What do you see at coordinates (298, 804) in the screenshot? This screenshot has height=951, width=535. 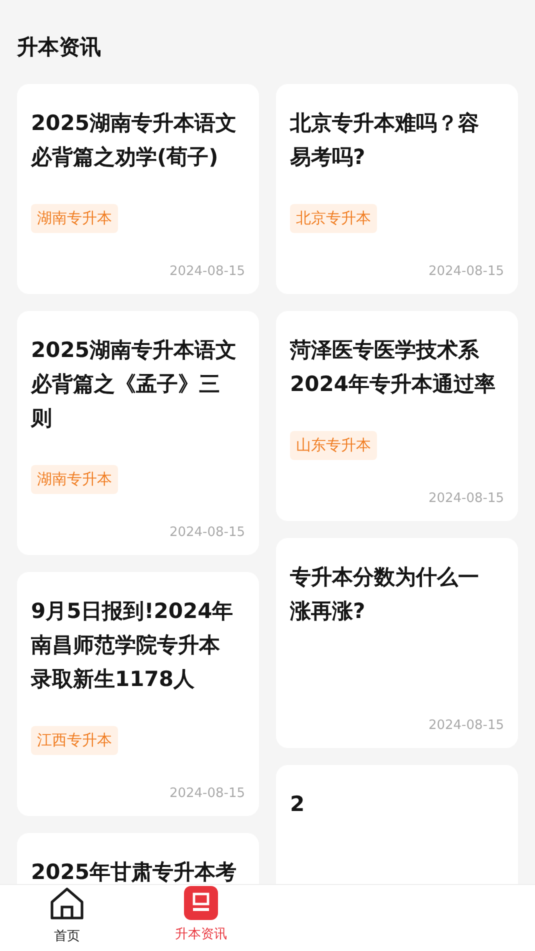 I see `article-title: 2` at bounding box center [298, 804].